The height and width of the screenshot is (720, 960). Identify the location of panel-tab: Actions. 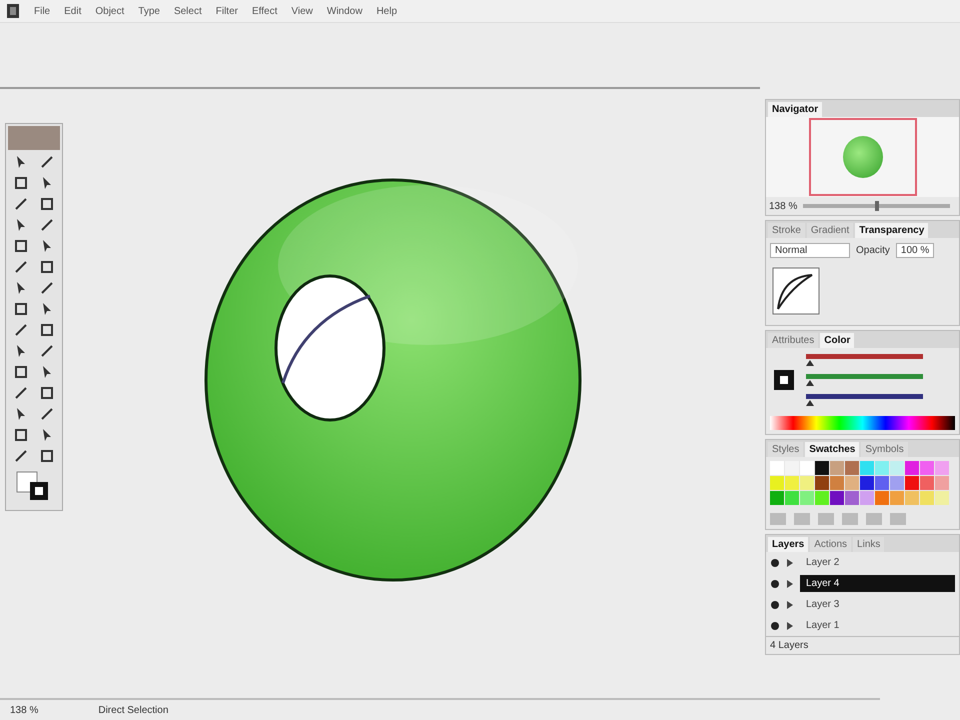
(831, 544).